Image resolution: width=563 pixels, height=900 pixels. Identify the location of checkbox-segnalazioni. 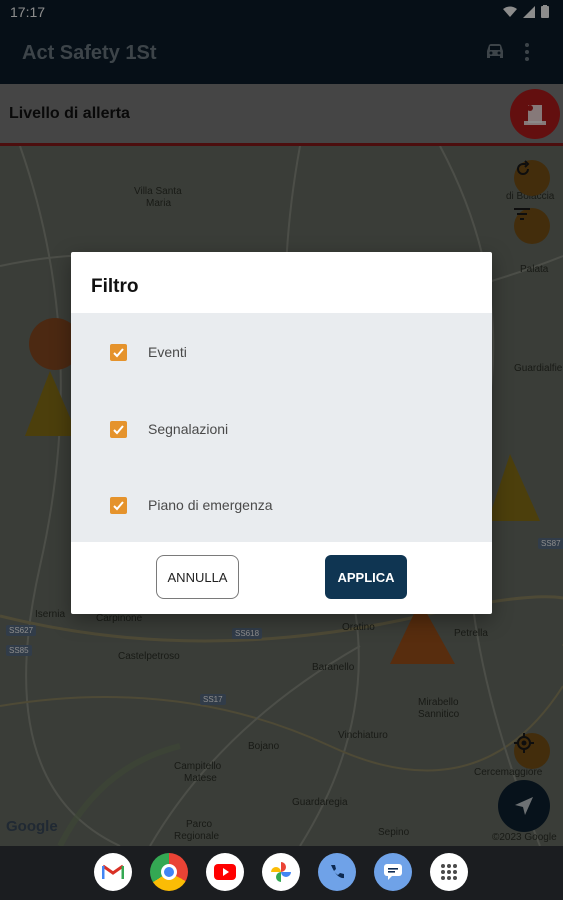
(118, 429).